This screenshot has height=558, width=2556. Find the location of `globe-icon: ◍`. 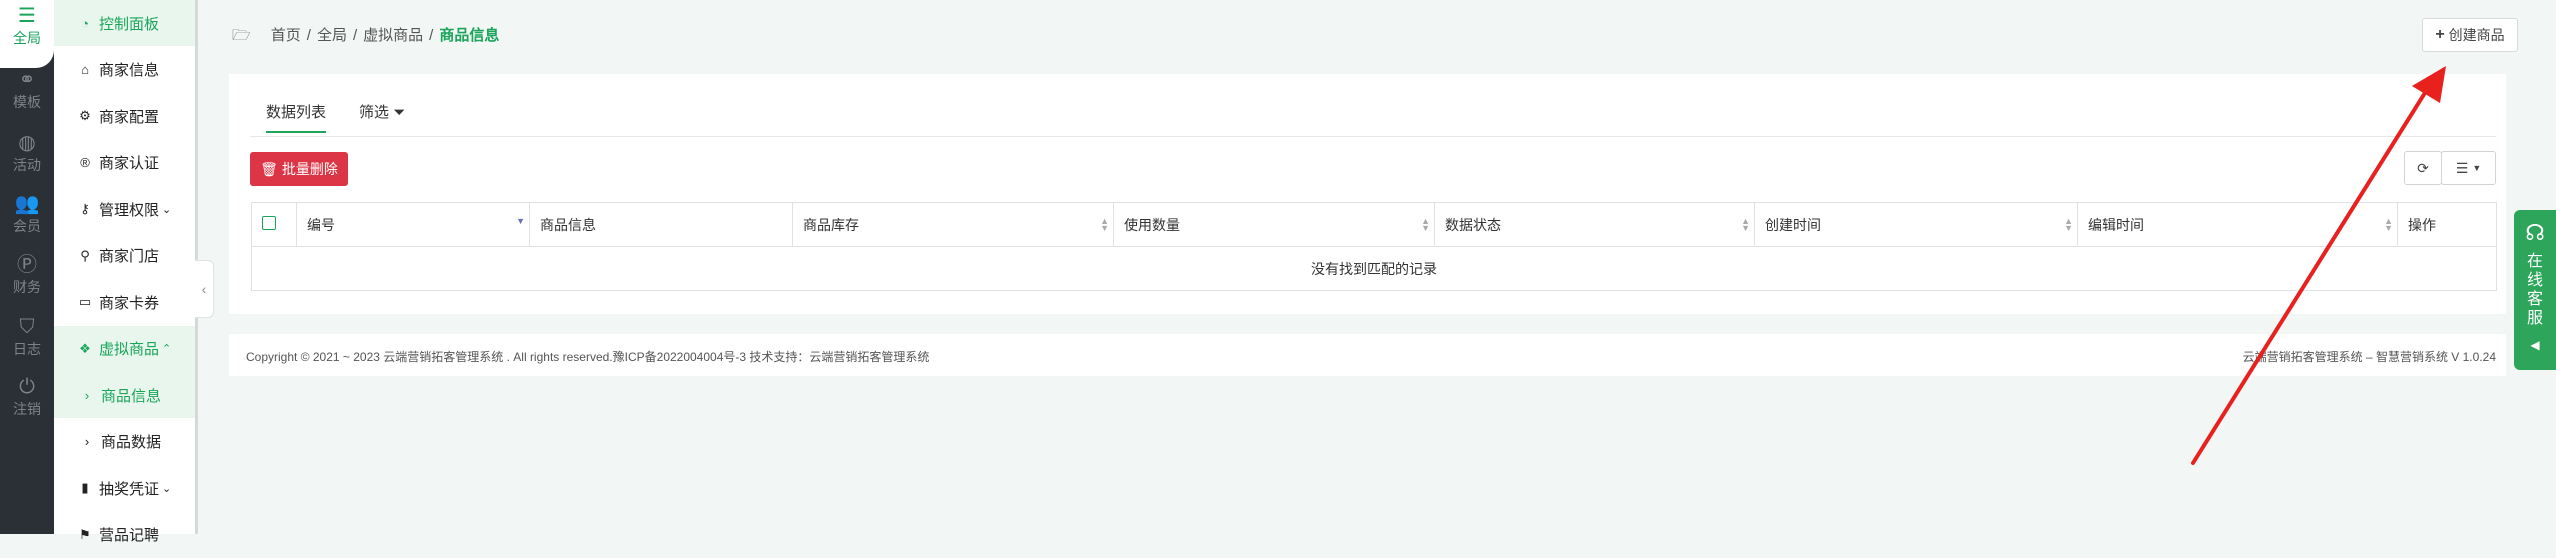

globe-icon: ◍ is located at coordinates (27, 143).